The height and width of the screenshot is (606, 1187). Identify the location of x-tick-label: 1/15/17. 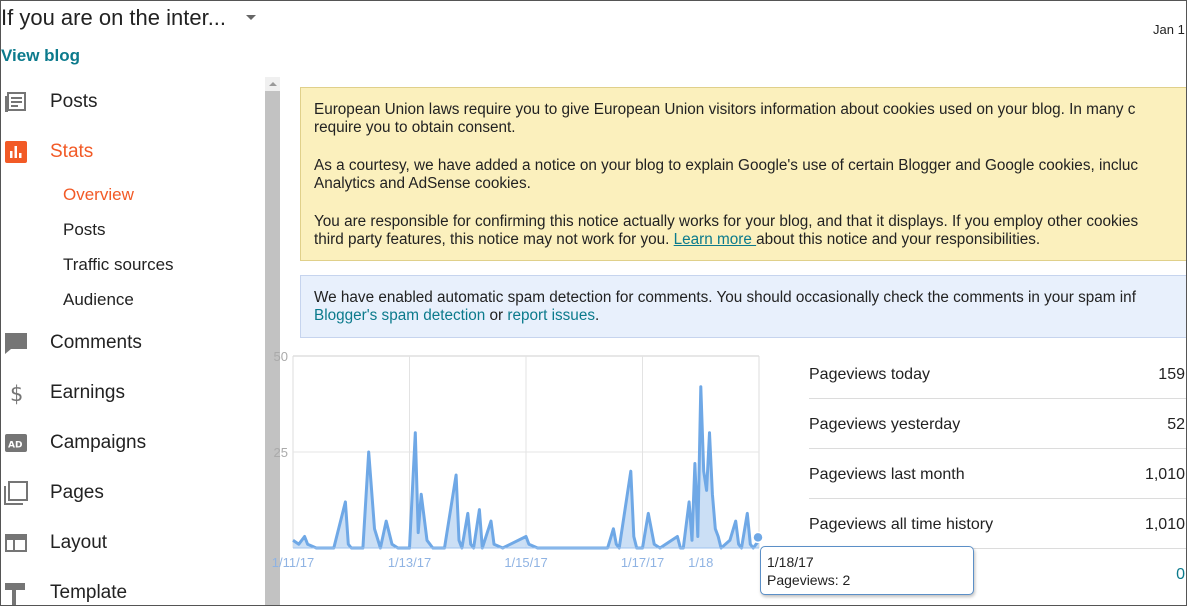
(525, 562).